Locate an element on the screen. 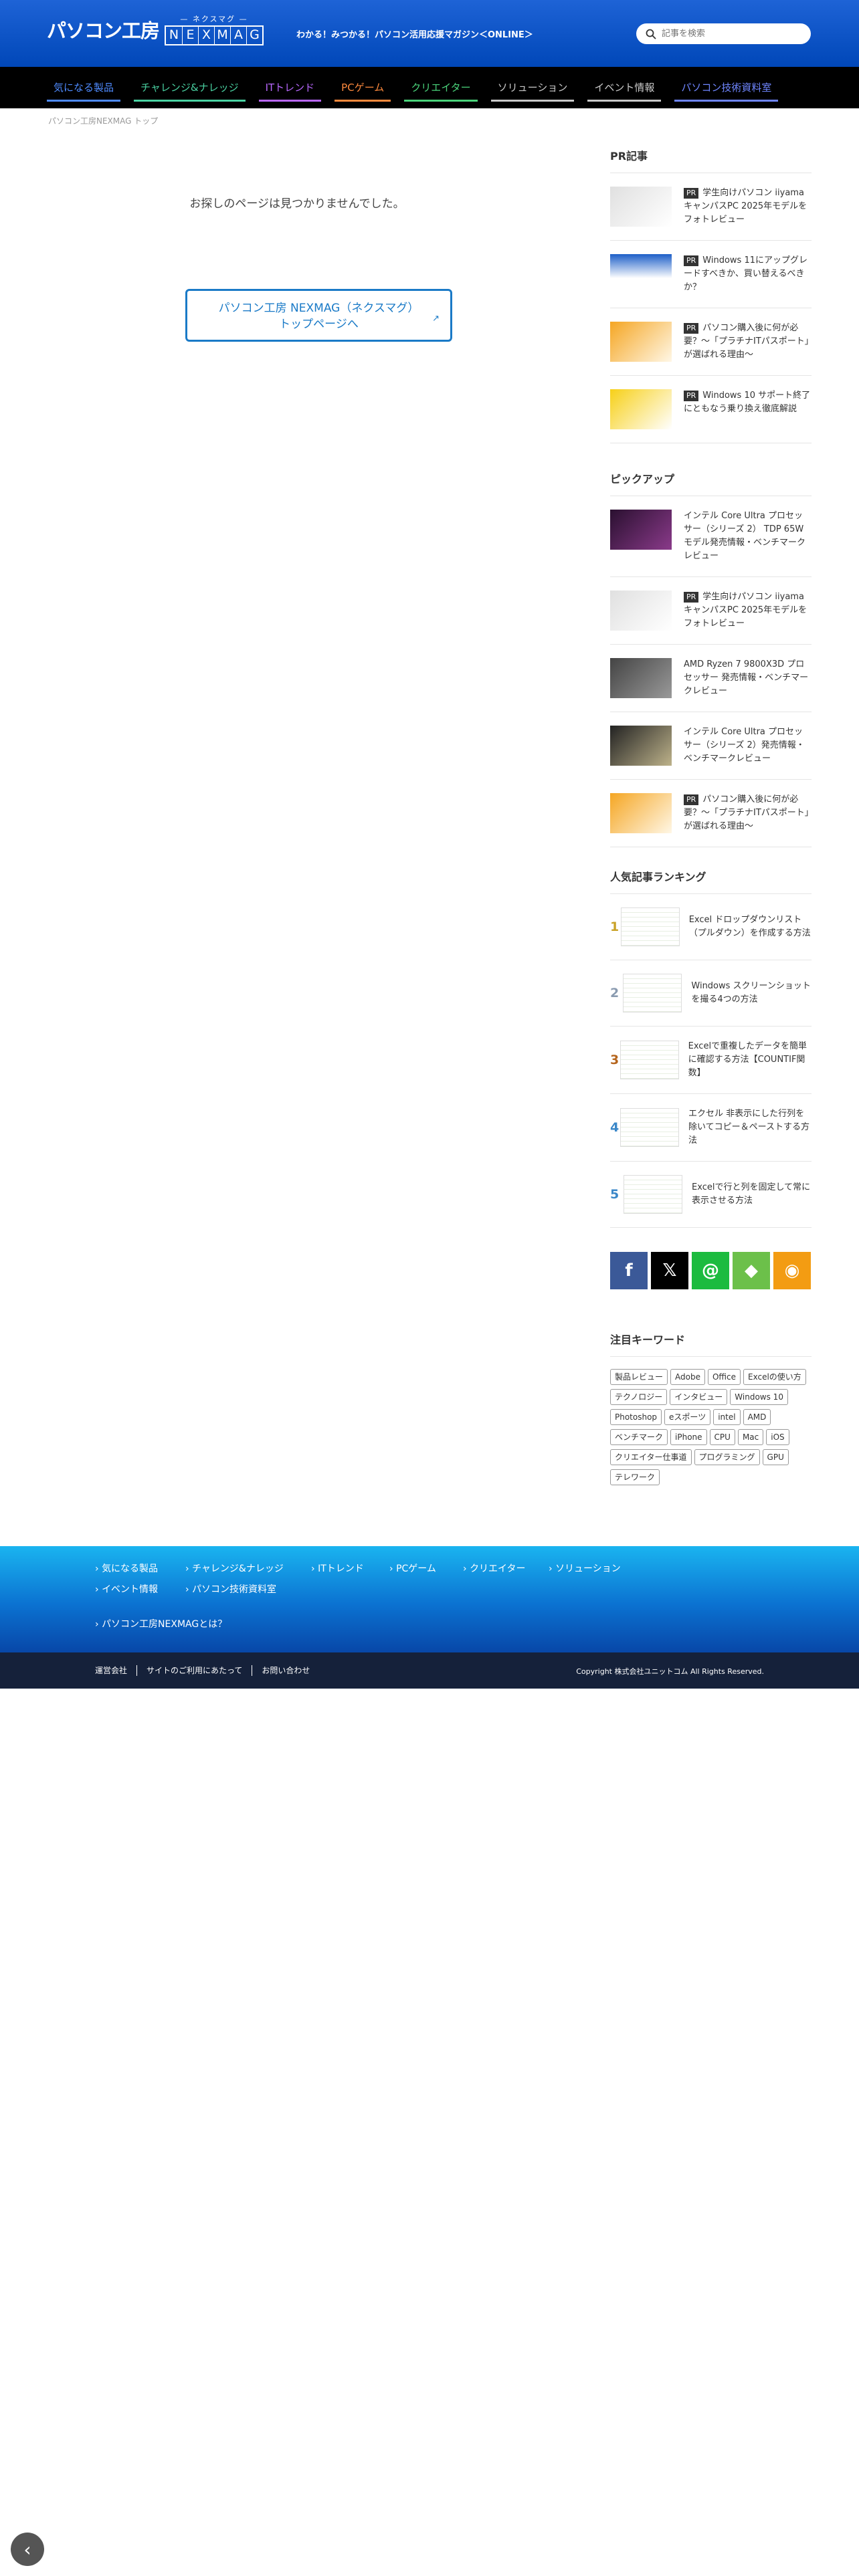 The height and width of the screenshot is (2576, 859). breadcrumb: パソコン工房NEXMAG トップ is located at coordinates (103, 120).